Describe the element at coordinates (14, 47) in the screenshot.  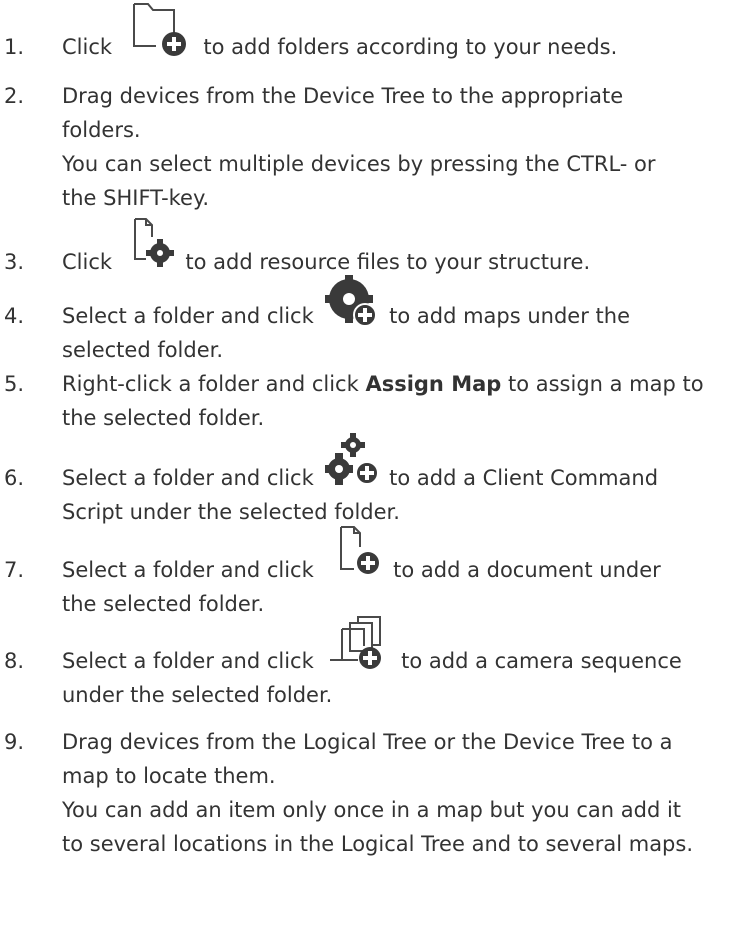
I see `step-number: 1.` at that location.